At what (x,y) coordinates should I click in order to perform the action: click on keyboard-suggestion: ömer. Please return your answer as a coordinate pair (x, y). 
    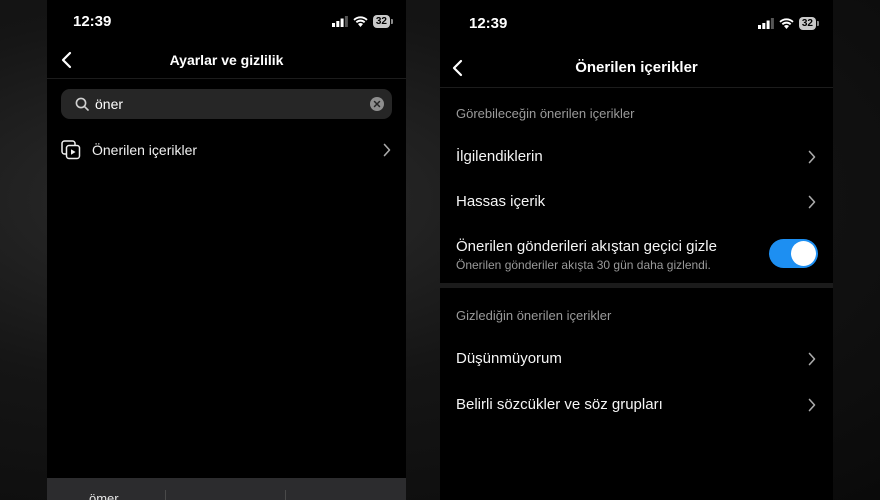
    Looking at the image, I should click on (104, 495).